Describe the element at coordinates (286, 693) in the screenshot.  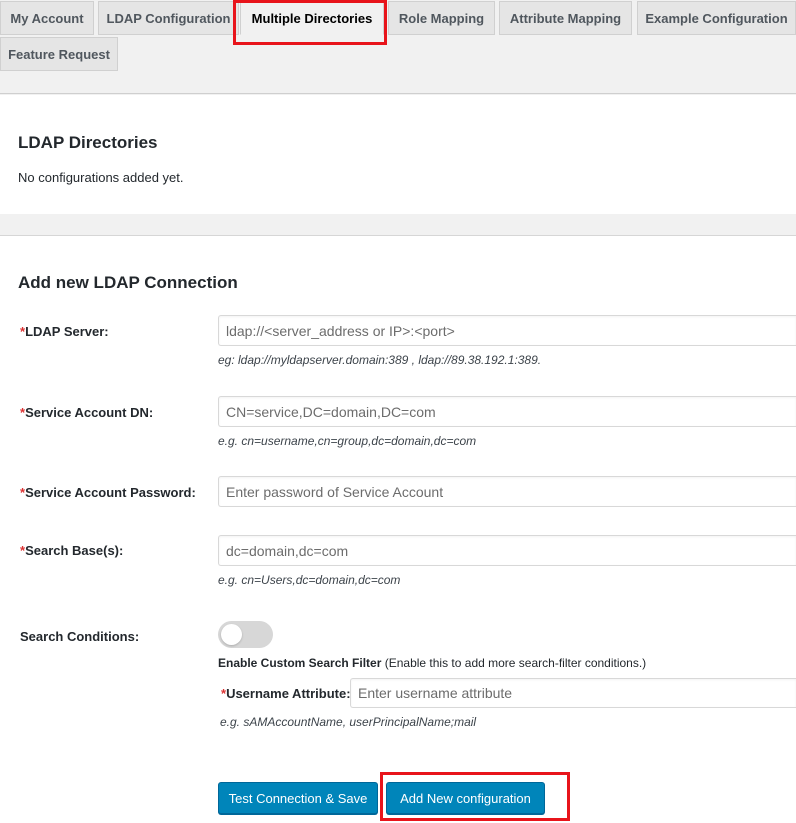
I see `username-attribute-label: *Username Attribute:` at that location.